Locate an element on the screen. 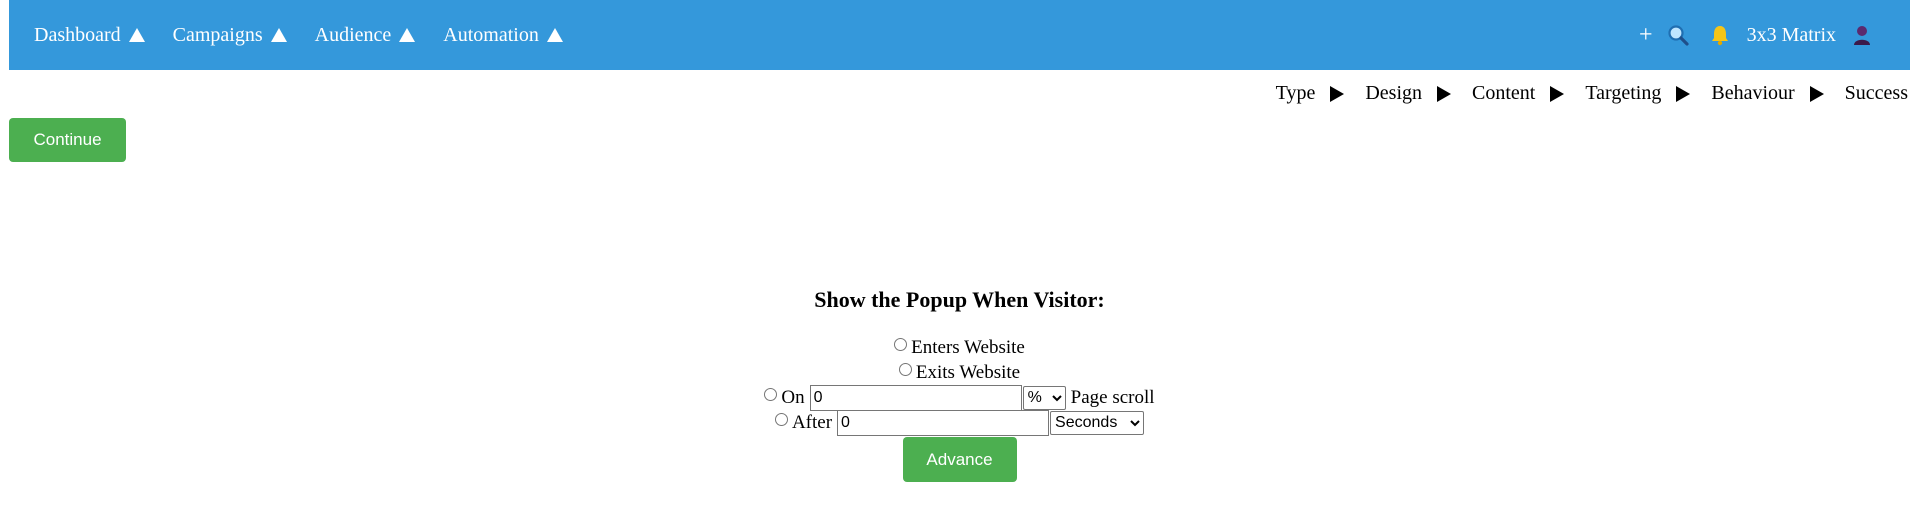  step-type: Type is located at coordinates (1321, 93).